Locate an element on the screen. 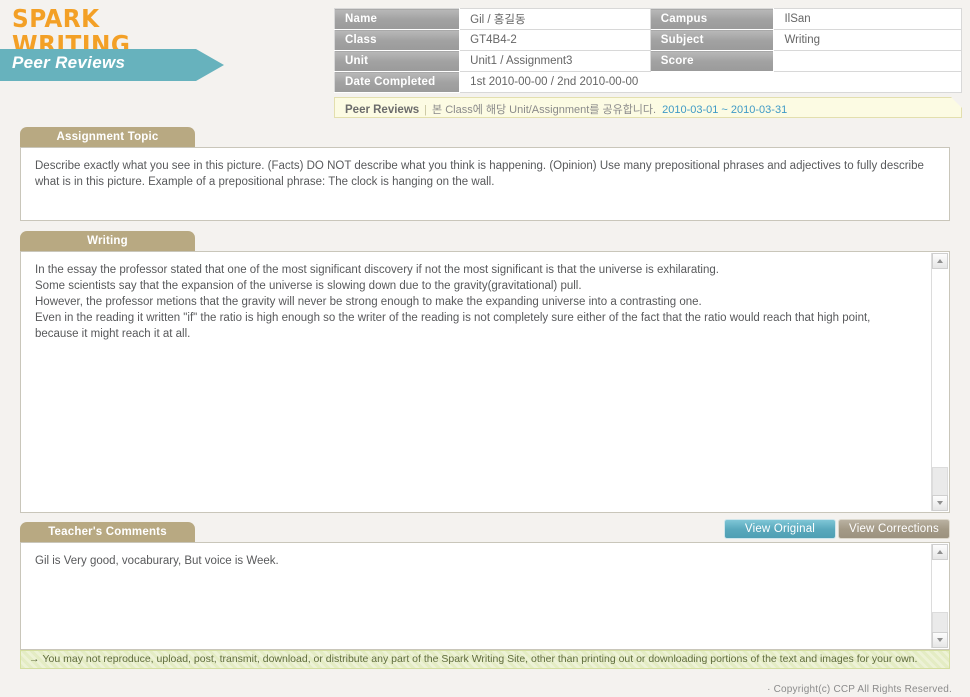  table-row: Unit Unit1 / Assignment3 Score is located at coordinates (647, 61).